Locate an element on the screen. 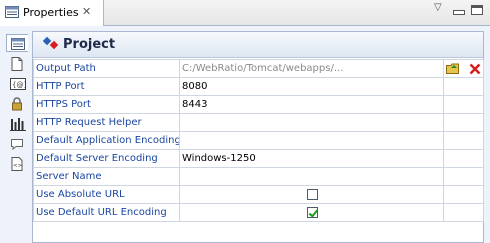  section-security is located at coordinates (17, 103).